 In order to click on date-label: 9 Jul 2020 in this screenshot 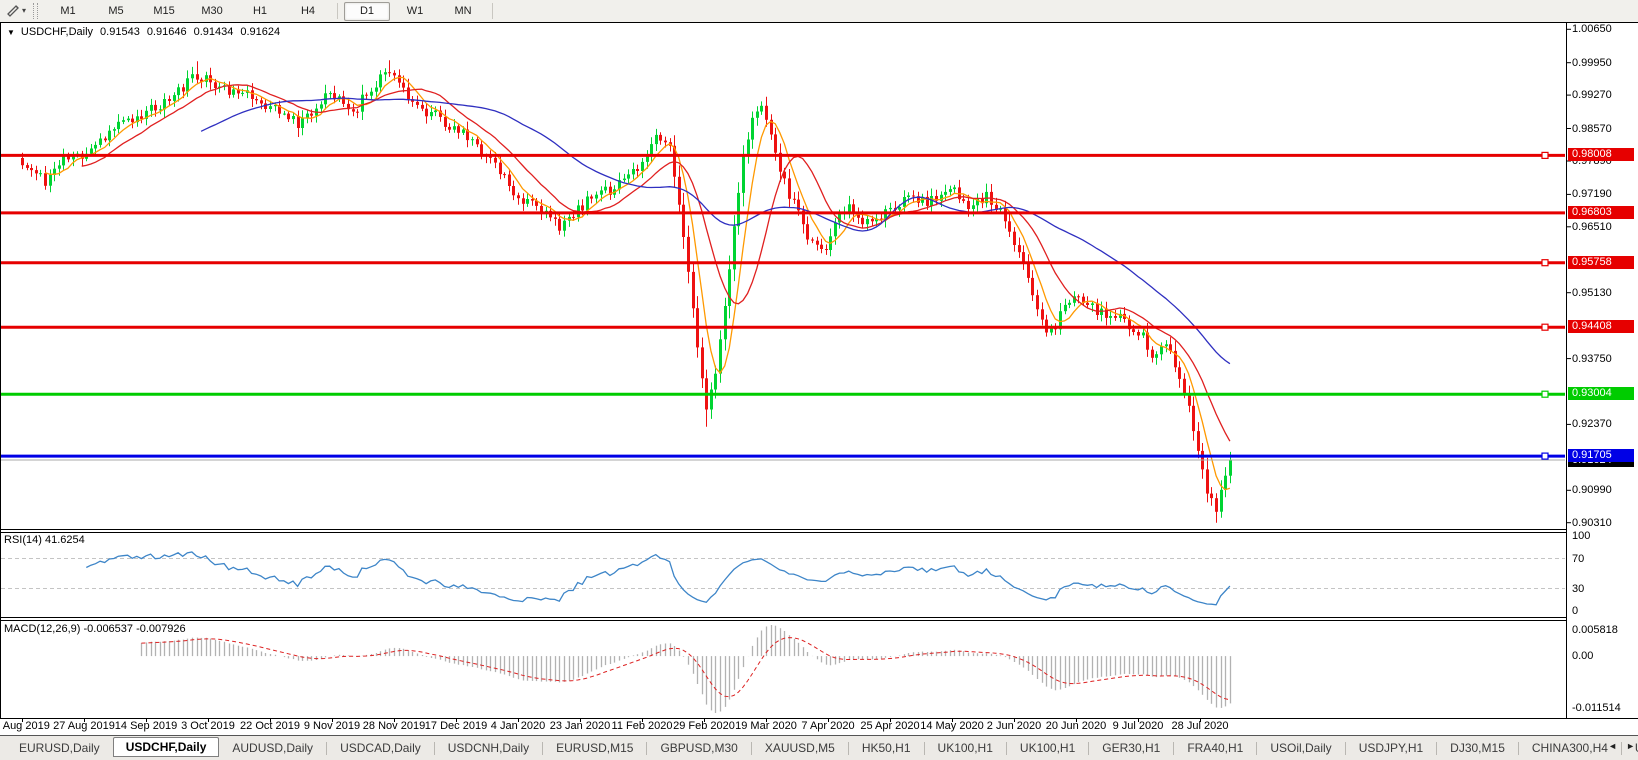, I will do `click(1138, 726)`.